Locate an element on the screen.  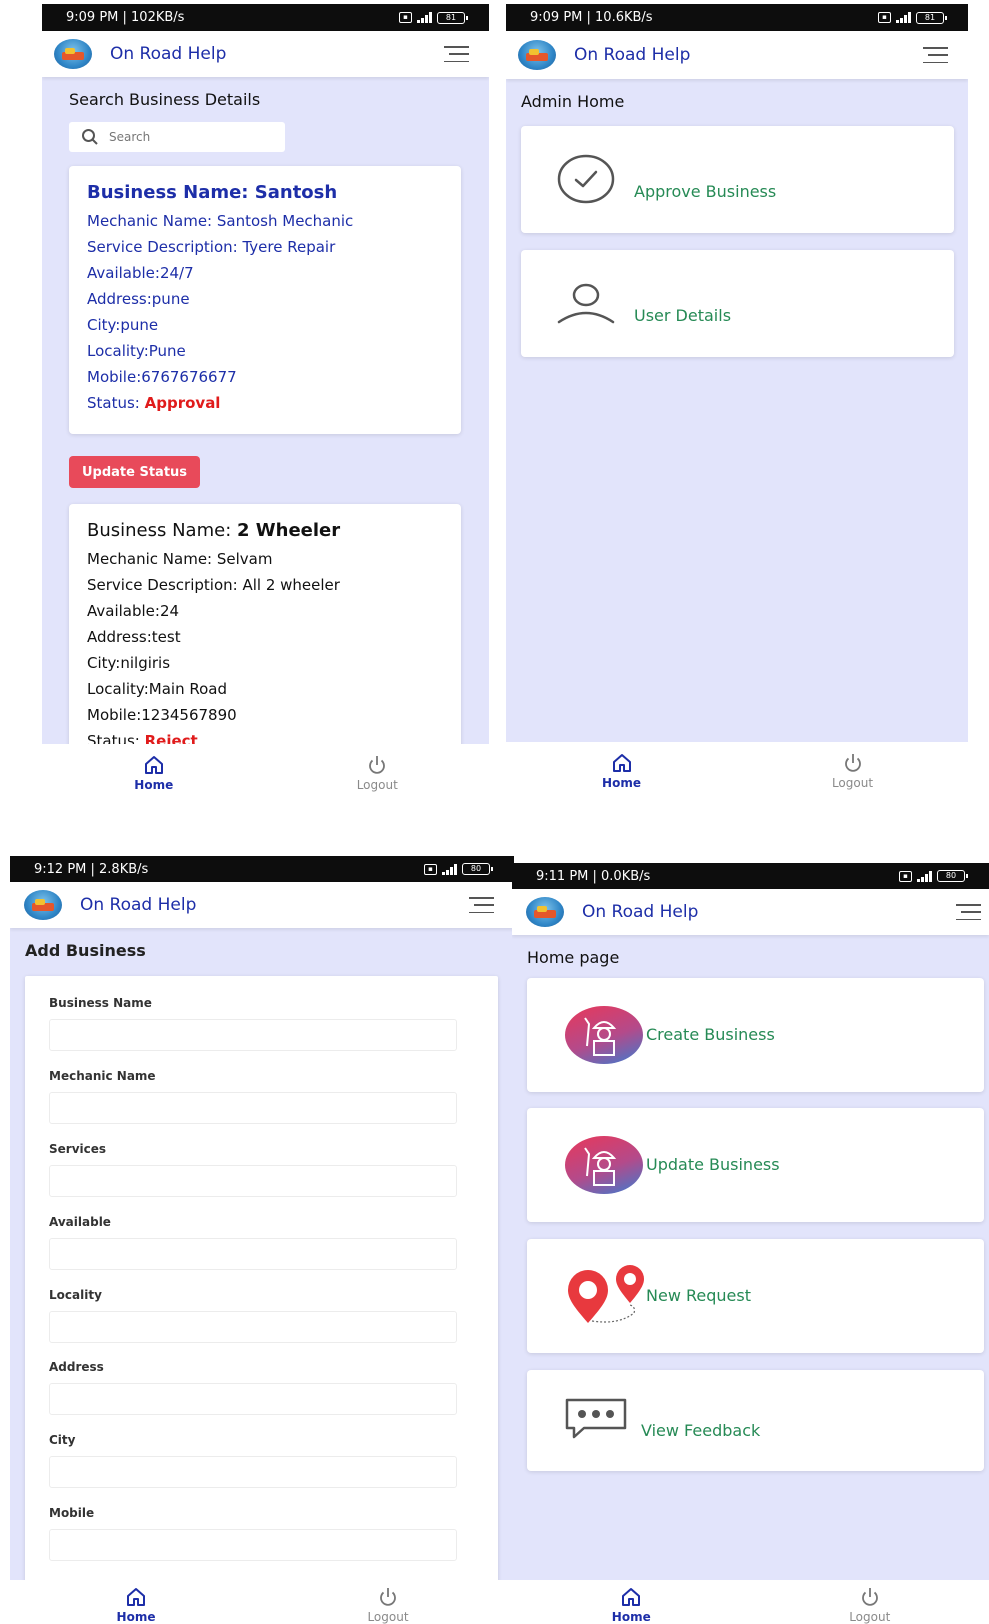
search-icon is located at coordinates (90, 137).